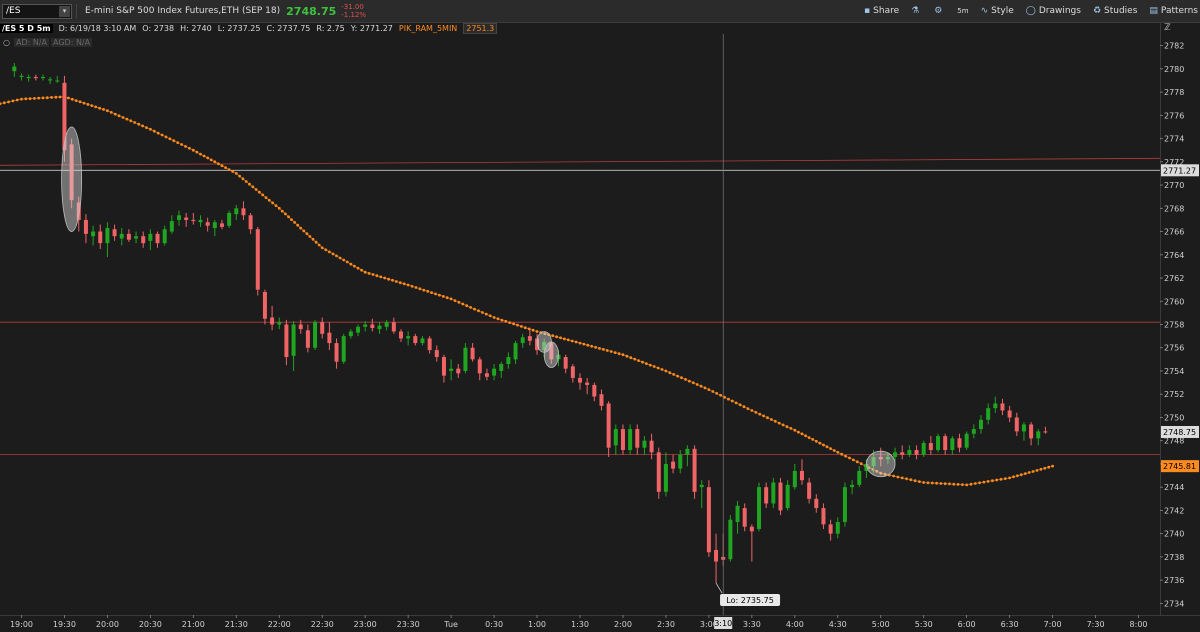 The height and width of the screenshot is (632, 1200). What do you see at coordinates (37, 11) in the screenshot?
I see `symbol-input: /ES ▾` at bounding box center [37, 11].